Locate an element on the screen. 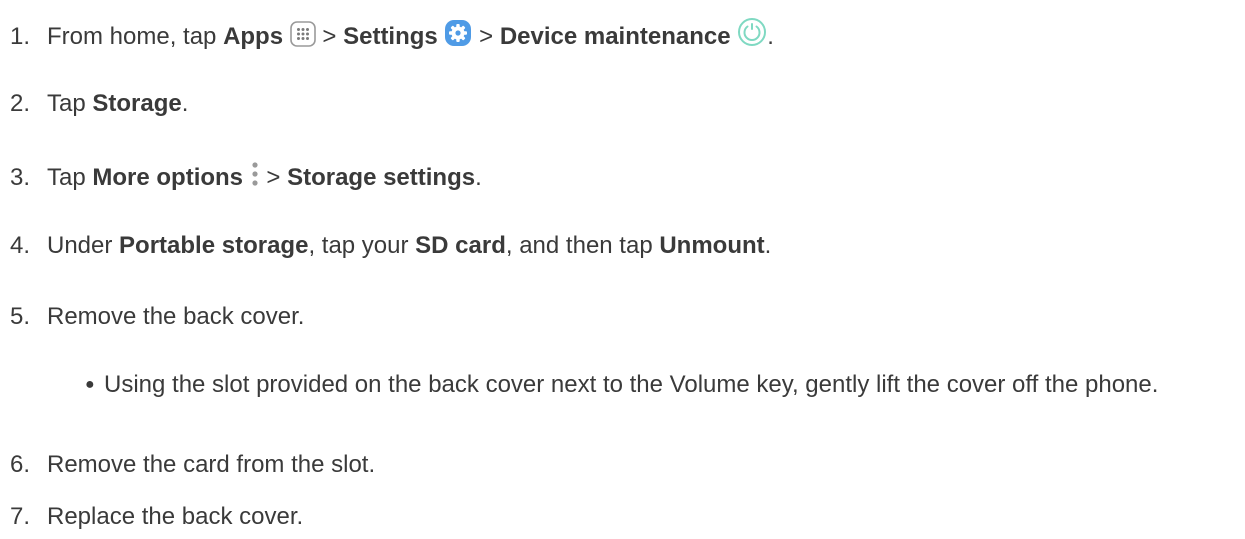  storage-settings-label: Storage settings is located at coordinates (381, 177).